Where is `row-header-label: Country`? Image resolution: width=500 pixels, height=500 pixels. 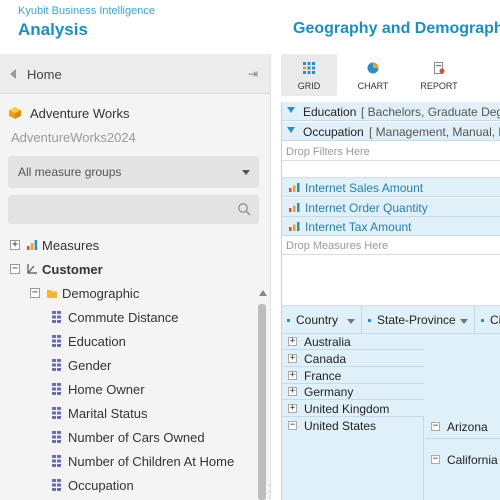 row-header-label: Country is located at coordinates (317, 320).